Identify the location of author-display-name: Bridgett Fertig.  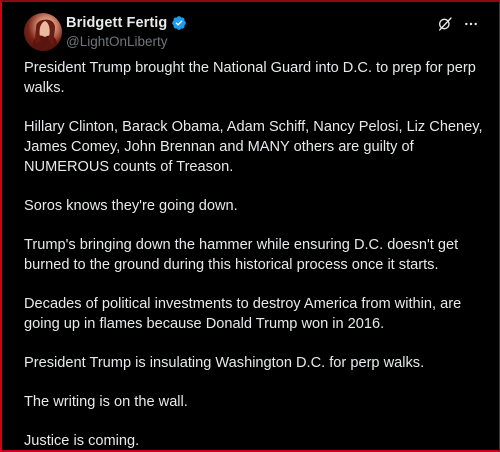
(116, 23).